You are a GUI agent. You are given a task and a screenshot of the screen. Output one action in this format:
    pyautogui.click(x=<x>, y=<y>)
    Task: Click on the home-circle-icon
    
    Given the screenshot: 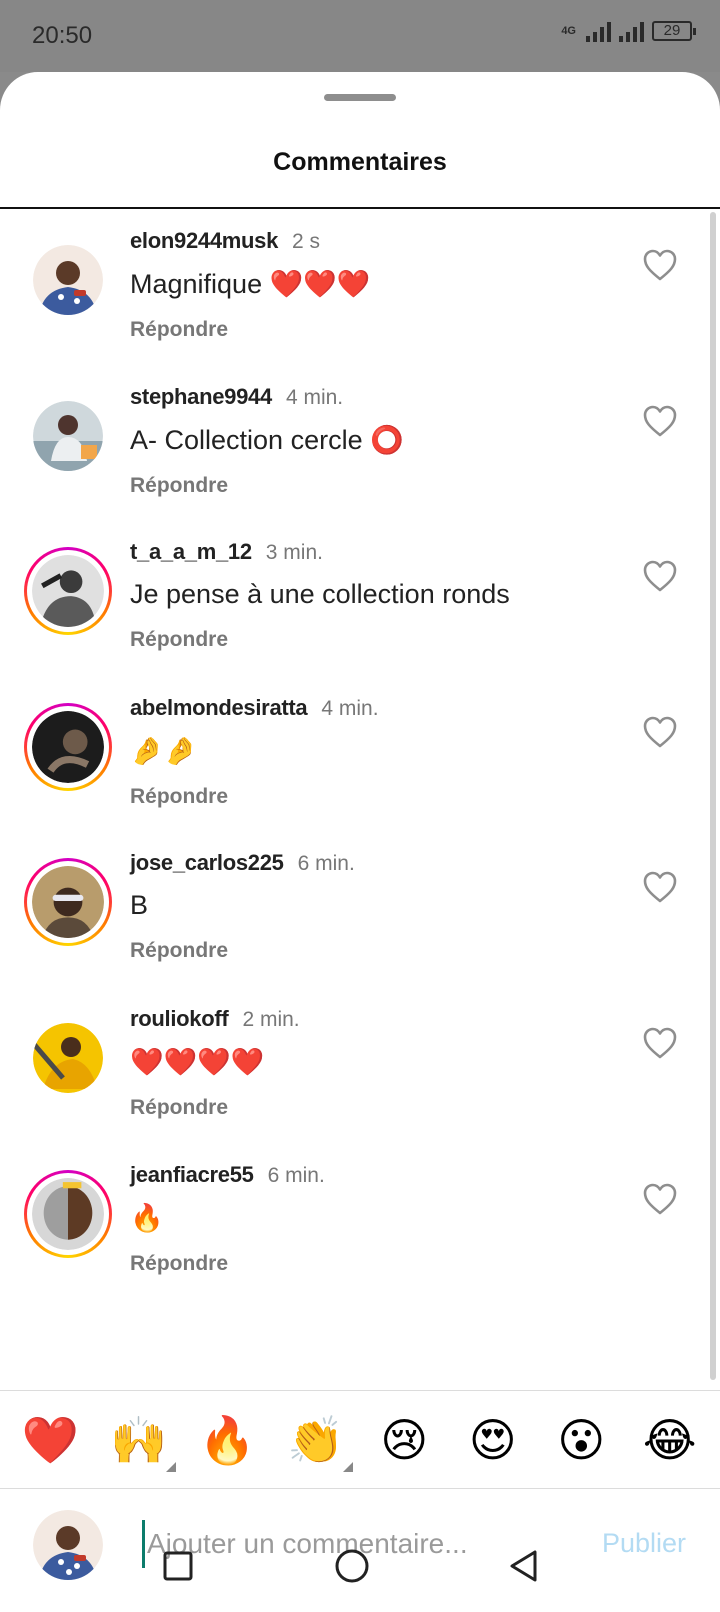 What is the action you would take?
    pyautogui.click(x=352, y=1566)
    